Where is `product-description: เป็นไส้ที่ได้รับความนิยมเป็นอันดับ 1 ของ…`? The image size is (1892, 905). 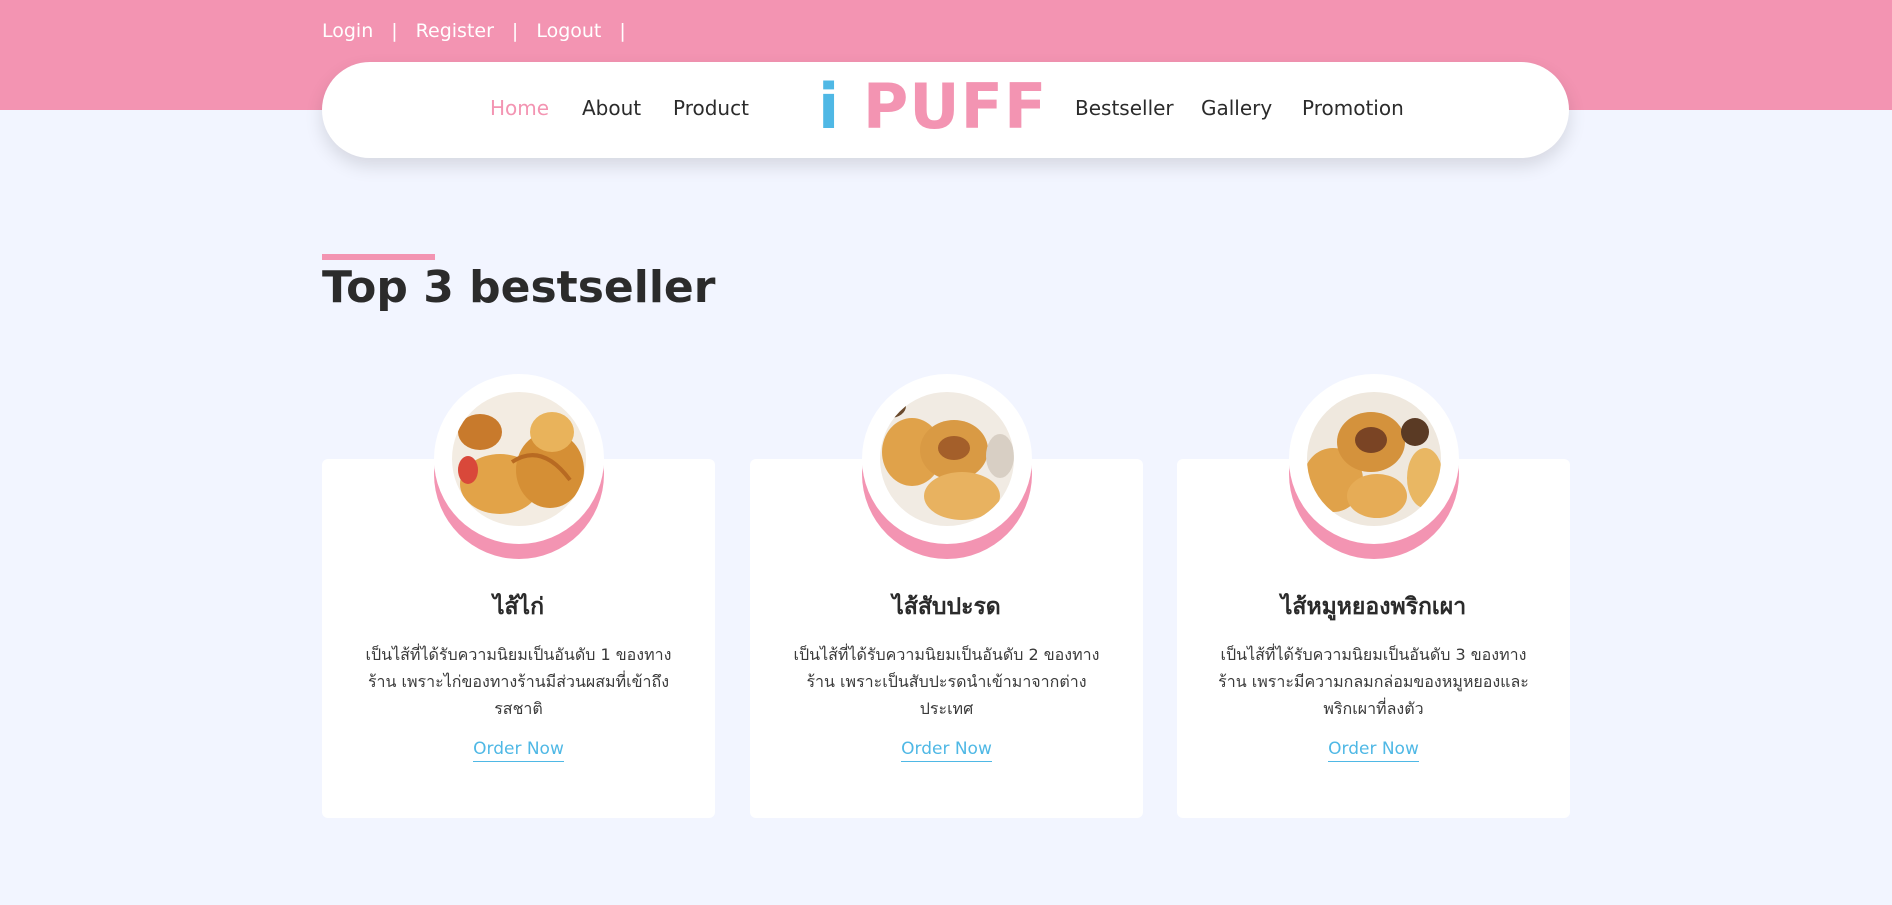
product-description: เป็นไส้ที่ได้รับความนิยมเป็นอันดับ 1 ของ… is located at coordinates (518, 681).